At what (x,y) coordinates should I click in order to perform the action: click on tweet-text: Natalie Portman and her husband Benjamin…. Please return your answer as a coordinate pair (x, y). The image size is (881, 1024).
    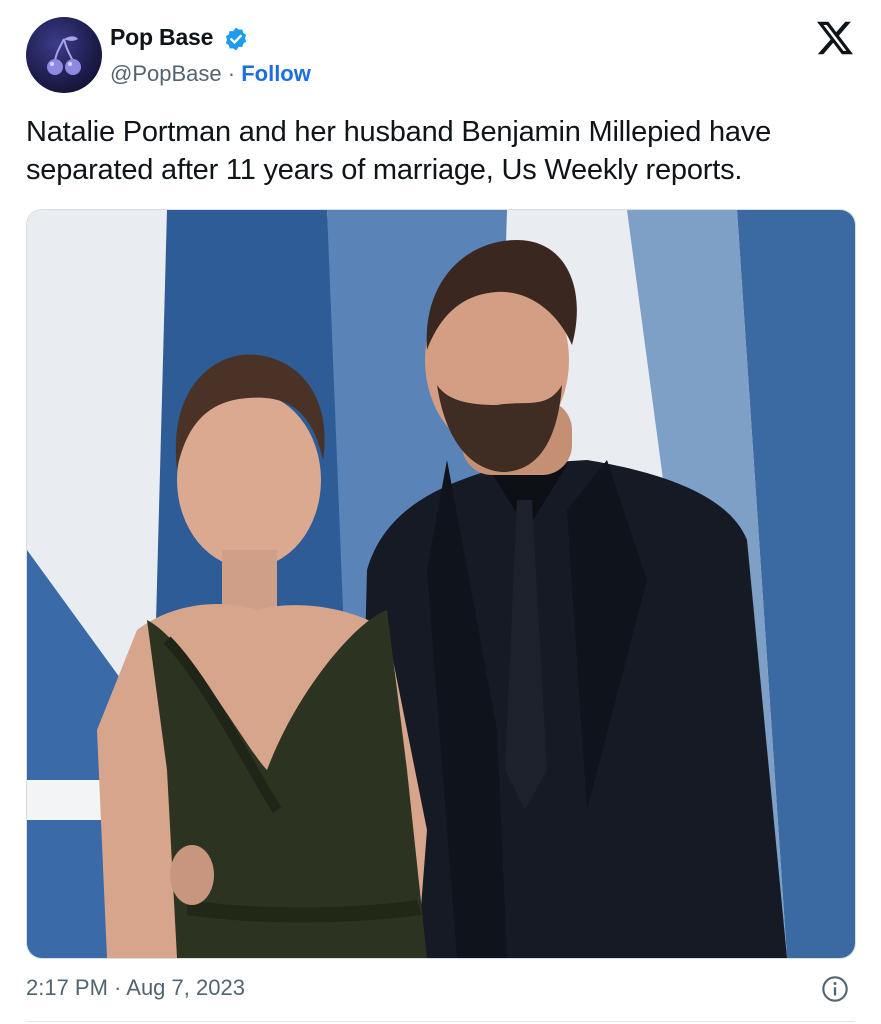
    Looking at the image, I should click on (399, 151).